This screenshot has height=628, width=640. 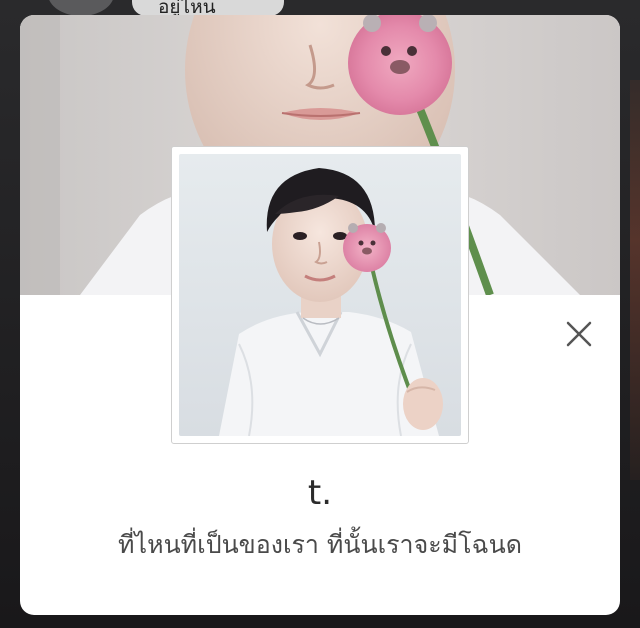 I want to click on close-button, so click(x=579, y=334).